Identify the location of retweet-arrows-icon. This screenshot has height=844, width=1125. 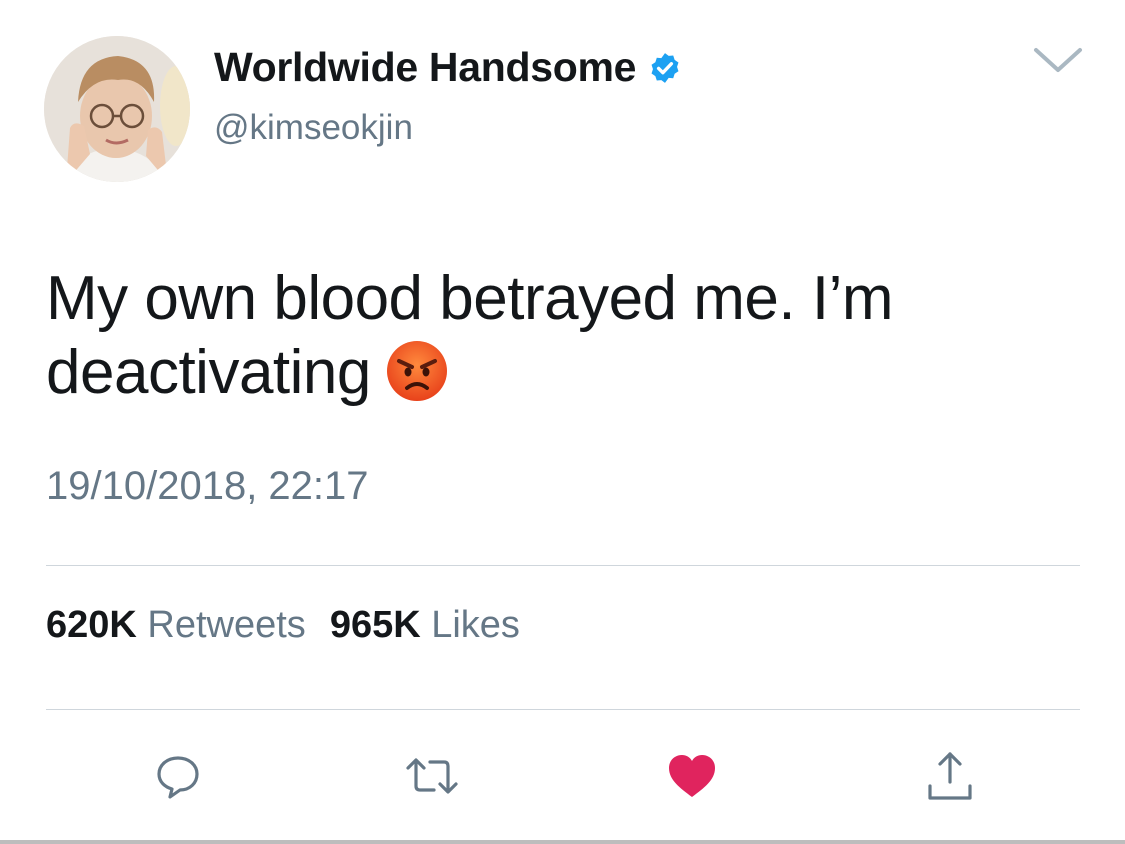
(432, 776).